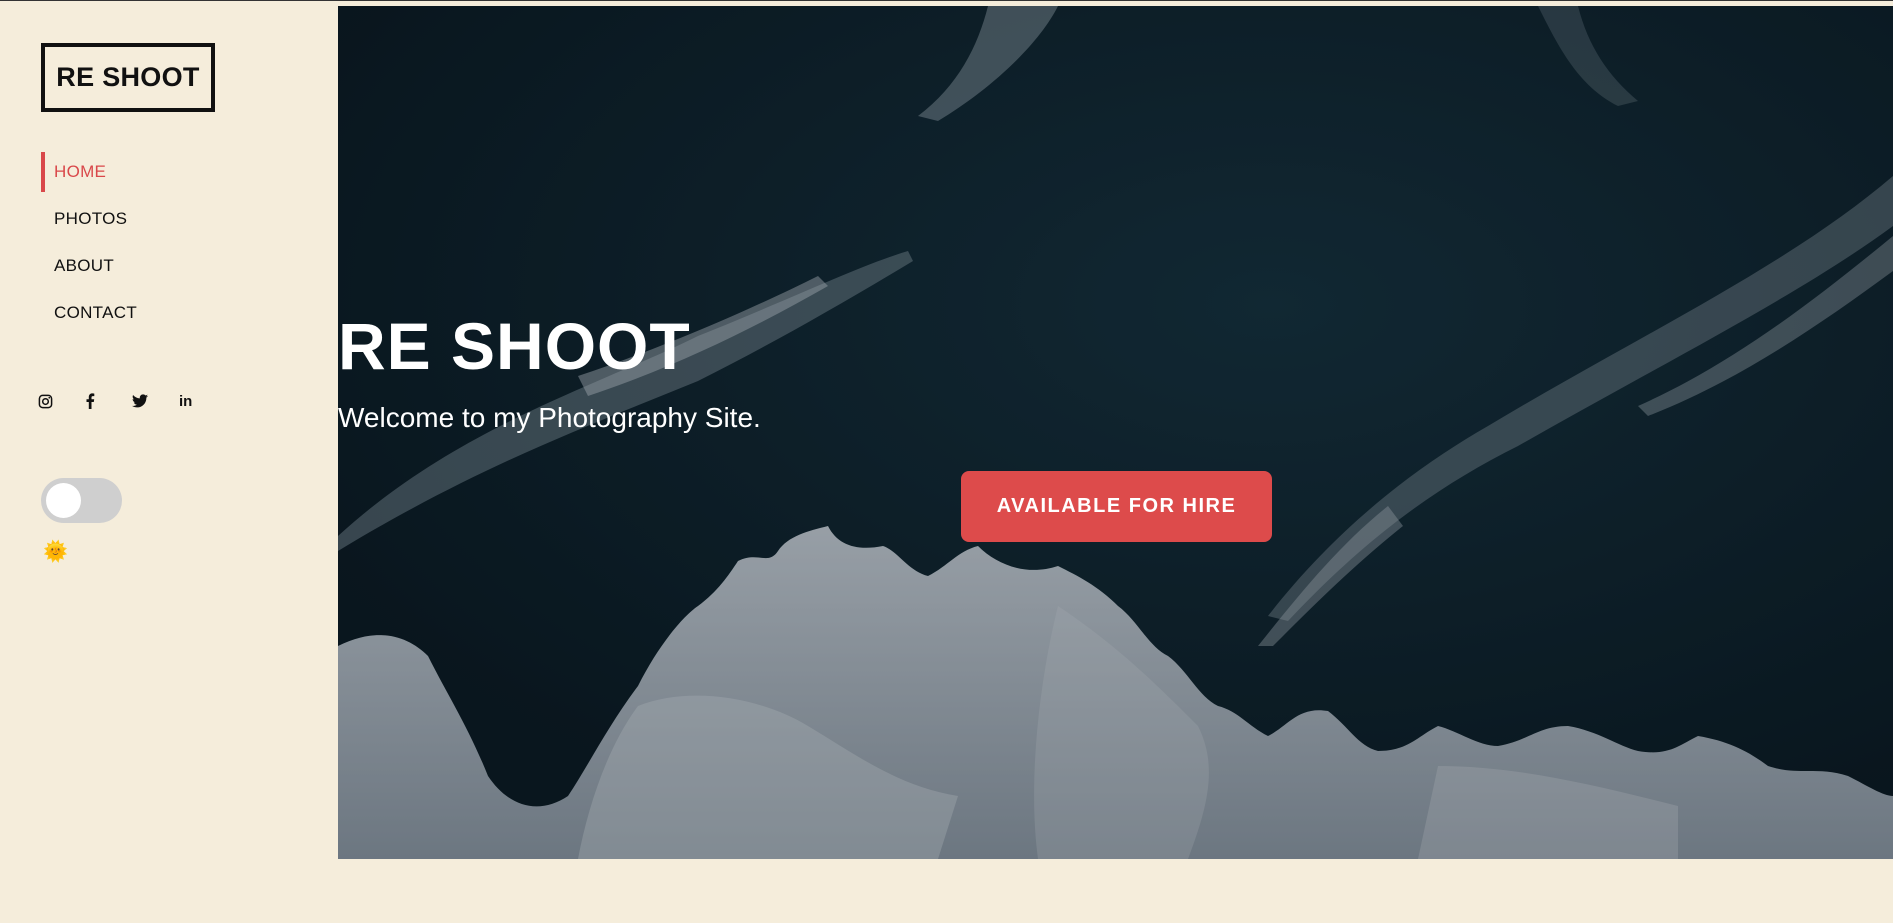  Describe the element at coordinates (81, 500) in the screenshot. I see `theme-toggle` at that location.